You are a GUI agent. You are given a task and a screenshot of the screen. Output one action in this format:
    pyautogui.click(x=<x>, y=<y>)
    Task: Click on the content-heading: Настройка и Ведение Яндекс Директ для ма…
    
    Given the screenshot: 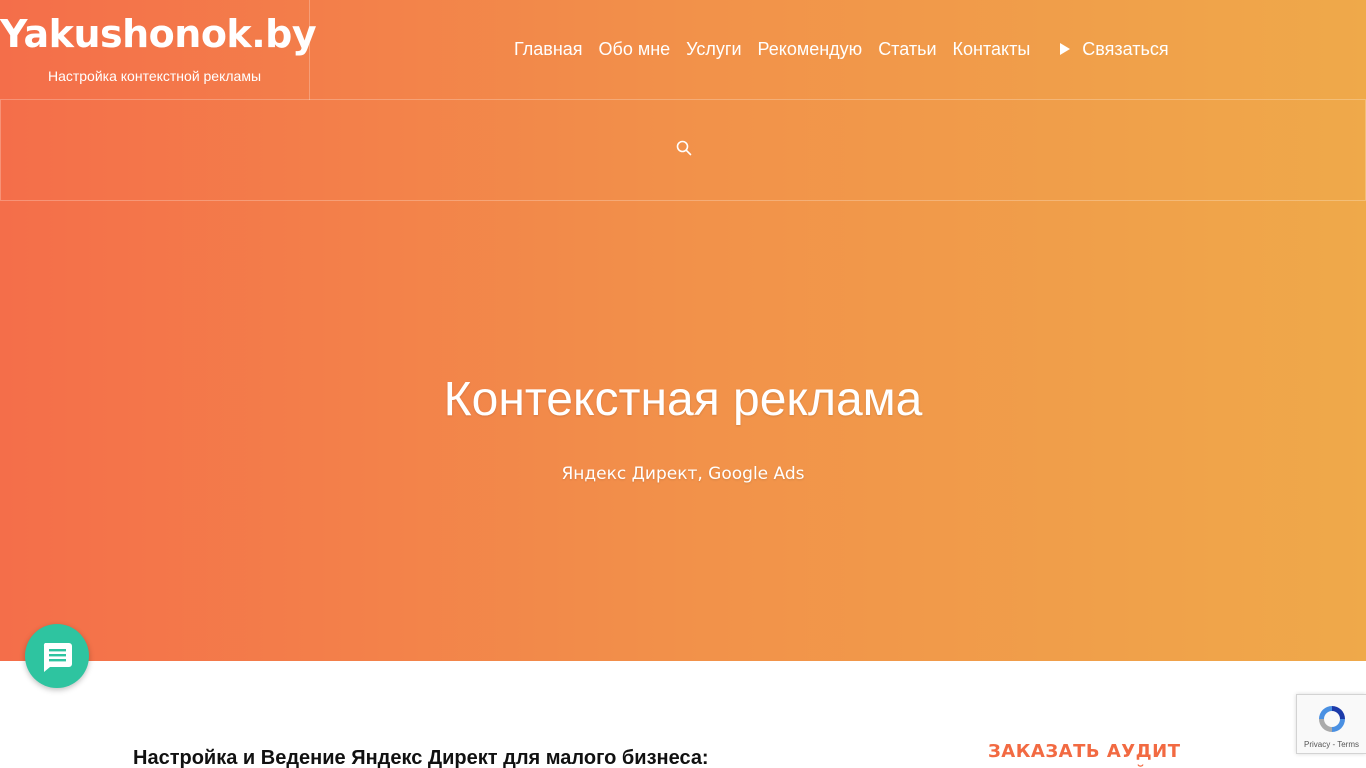 What is the action you would take?
    pyautogui.click(x=421, y=757)
    